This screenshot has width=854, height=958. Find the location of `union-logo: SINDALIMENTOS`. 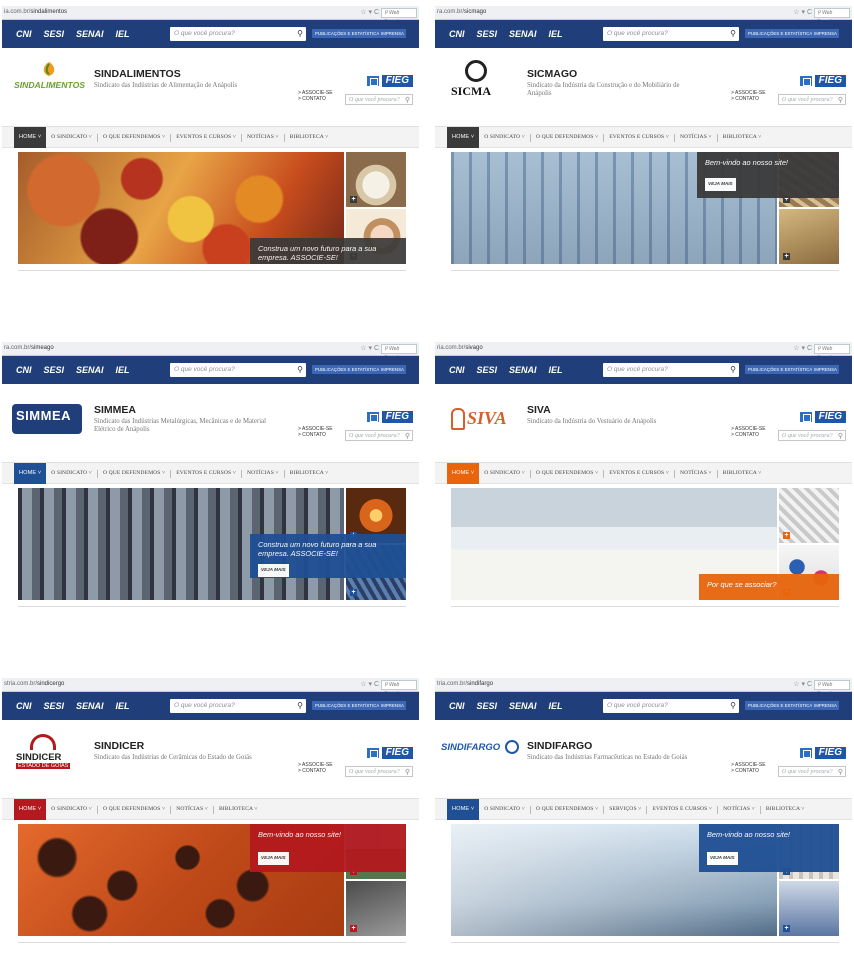

union-logo: SINDALIMENTOS is located at coordinates (48, 80).